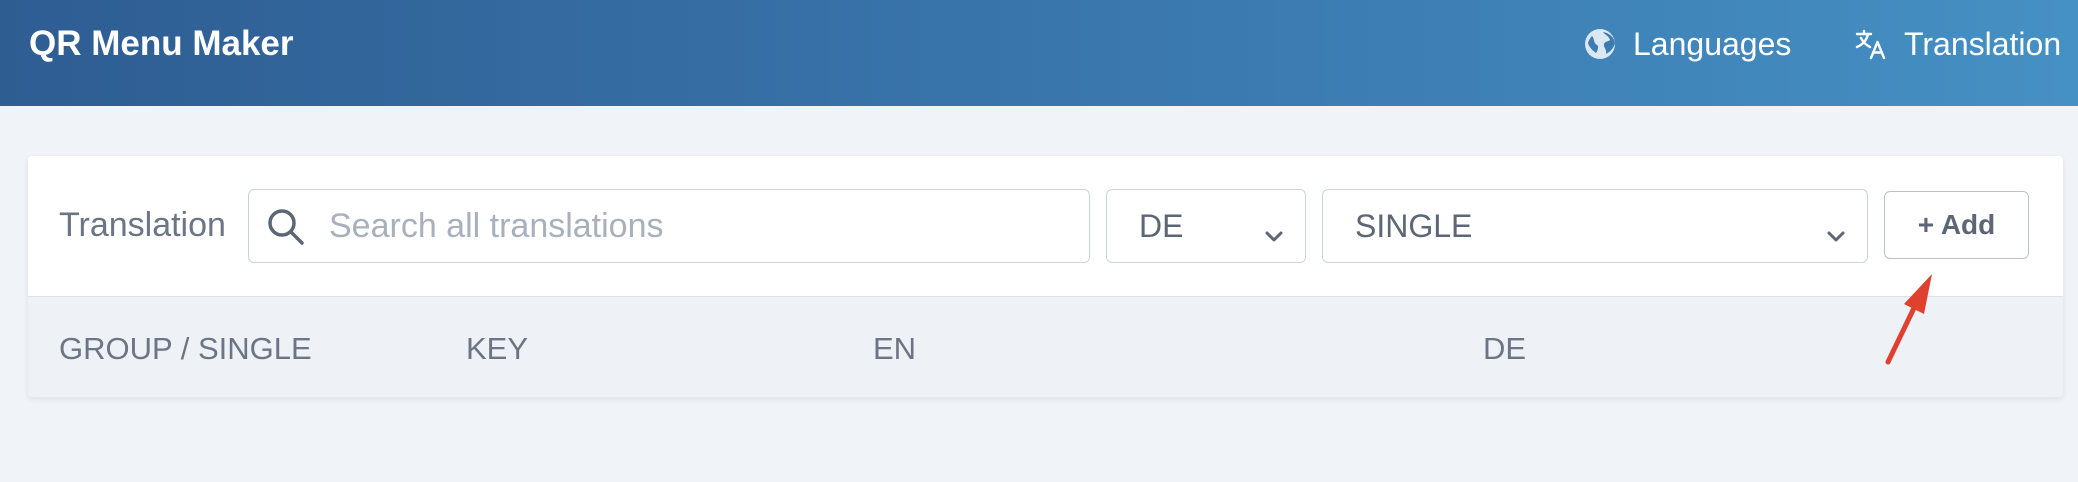 Image resolution: width=2078 pixels, height=482 pixels. What do you see at coordinates (894, 349) in the screenshot?
I see `column-header-en: EN` at bounding box center [894, 349].